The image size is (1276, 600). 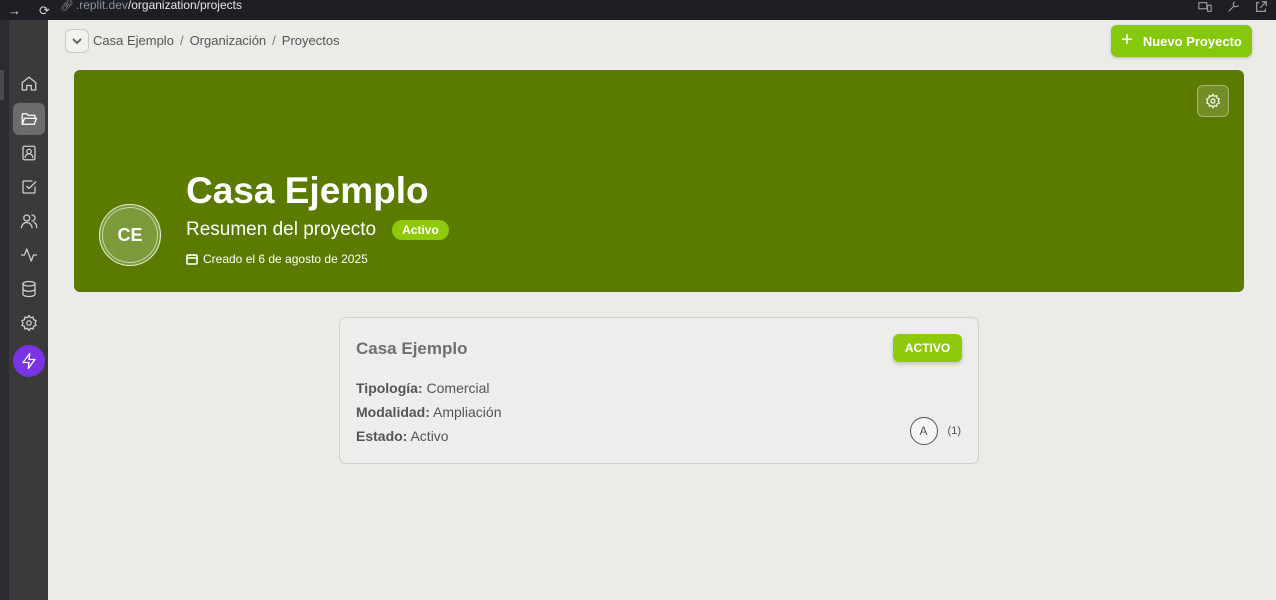 I want to click on breadcrumb: Casa Ejemplo / Organización / Proyectos, so click(x=216, y=40).